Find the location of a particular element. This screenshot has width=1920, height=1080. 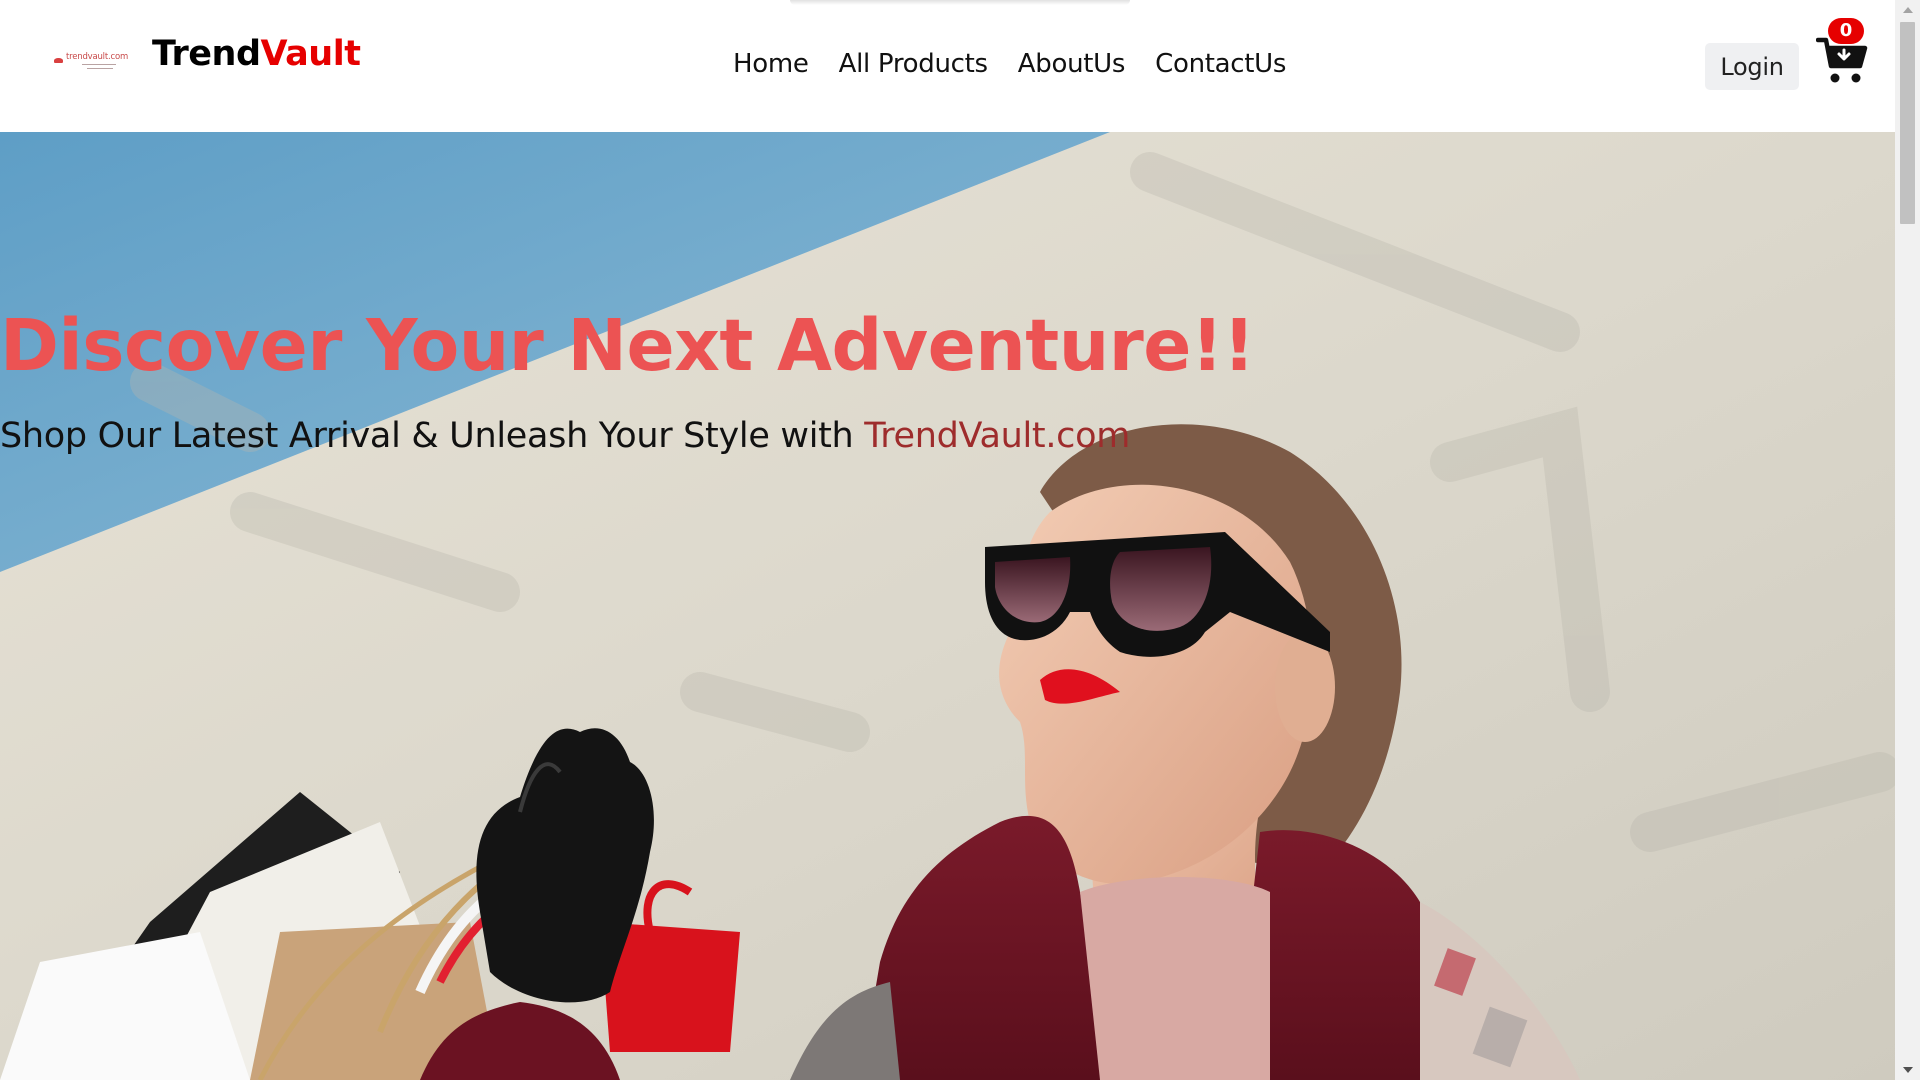

scroll-up-arrow-icon is located at coordinates (1907, 10).